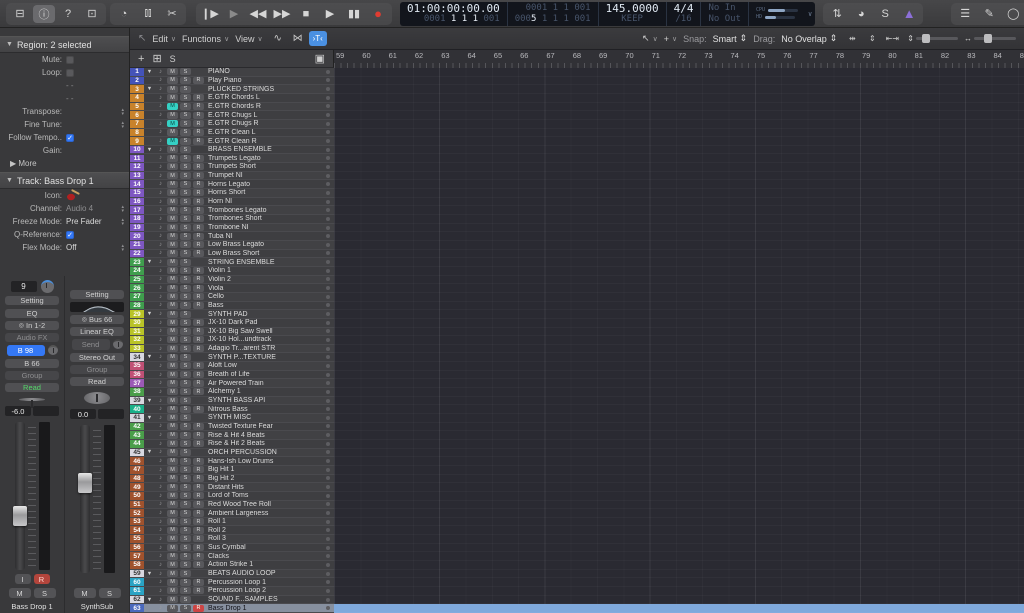 The height and width of the screenshot is (613, 1024). Describe the element at coordinates (232, 236) in the screenshot. I see `track-header-20: 20 ♪ M S R Tuba NI` at that location.